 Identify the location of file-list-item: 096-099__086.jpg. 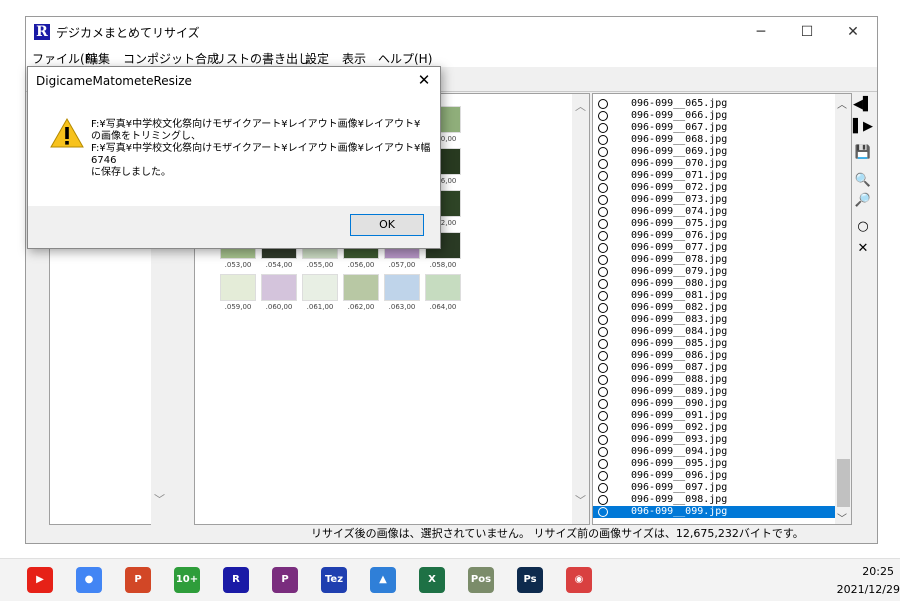
(714, 356).